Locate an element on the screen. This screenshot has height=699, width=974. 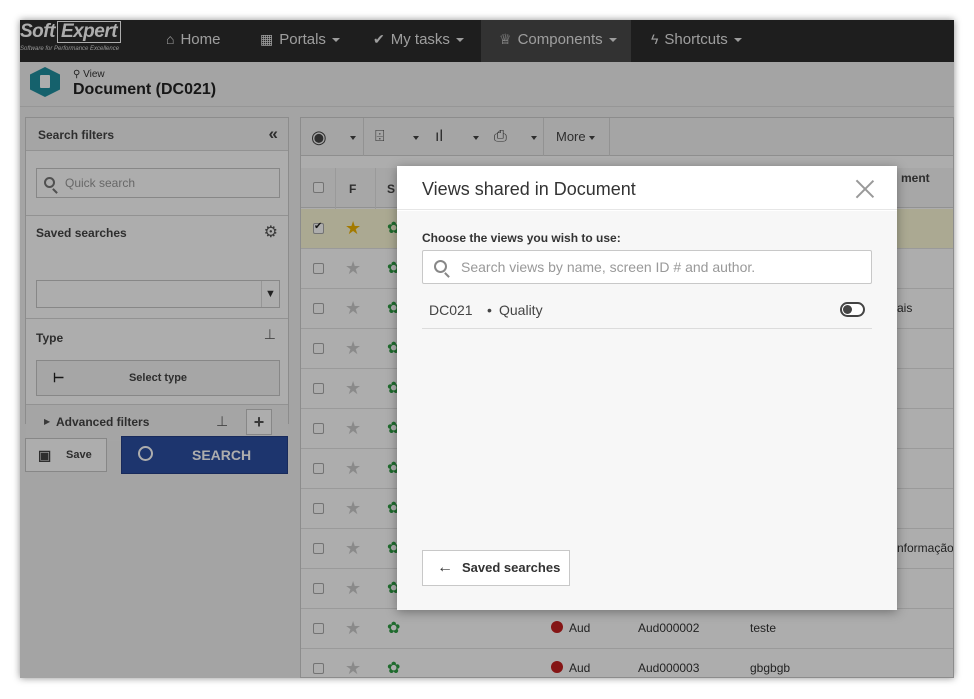
dialog-title: Views shared in Document is located at coordinates (529, 189).